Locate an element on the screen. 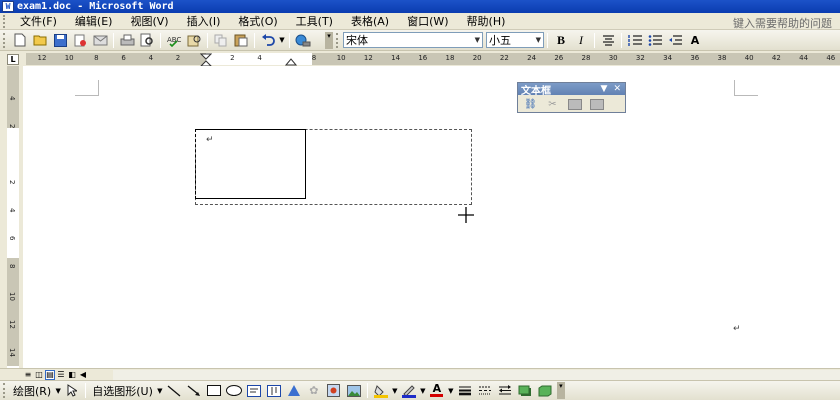  textbox-icon is located at coordinates (254, 390).